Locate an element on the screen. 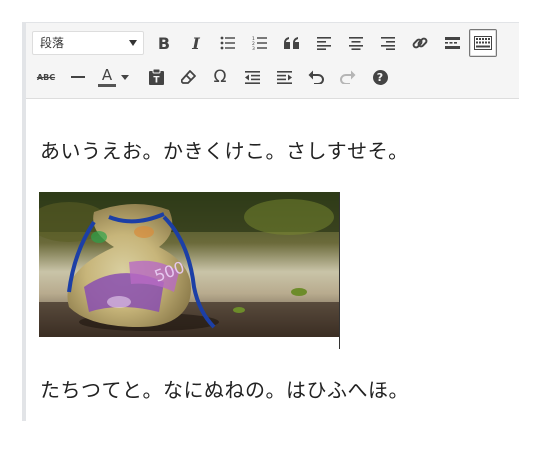  align-center-button is located at coordinates (356, 43).